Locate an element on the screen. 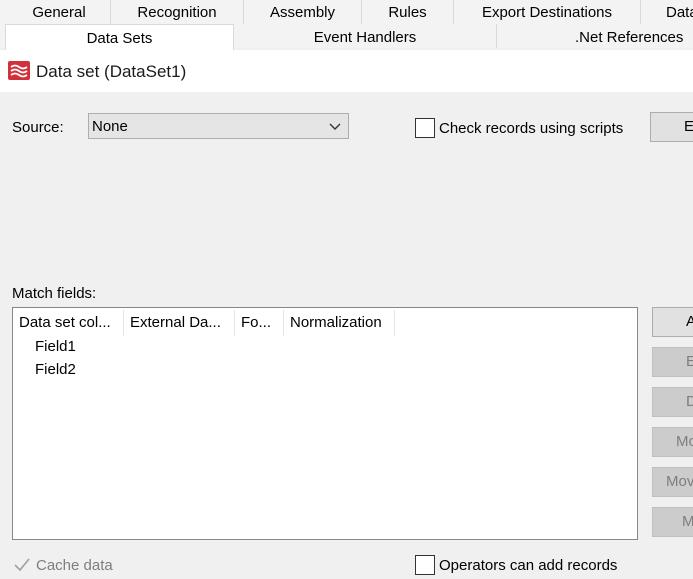  tab-general: General is located at coordinates (59, 12).